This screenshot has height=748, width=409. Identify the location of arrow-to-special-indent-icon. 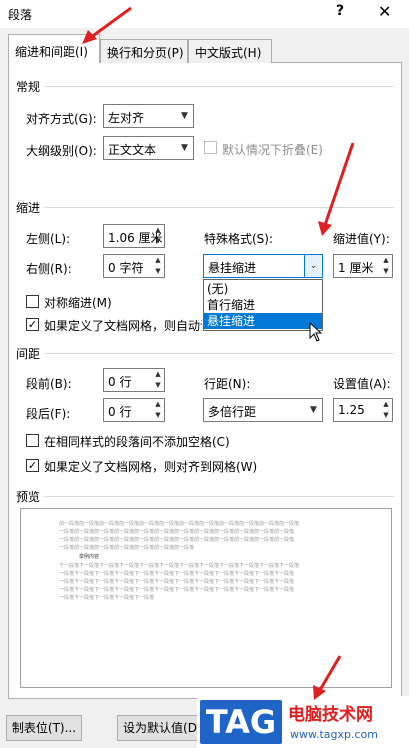
(336, 189).